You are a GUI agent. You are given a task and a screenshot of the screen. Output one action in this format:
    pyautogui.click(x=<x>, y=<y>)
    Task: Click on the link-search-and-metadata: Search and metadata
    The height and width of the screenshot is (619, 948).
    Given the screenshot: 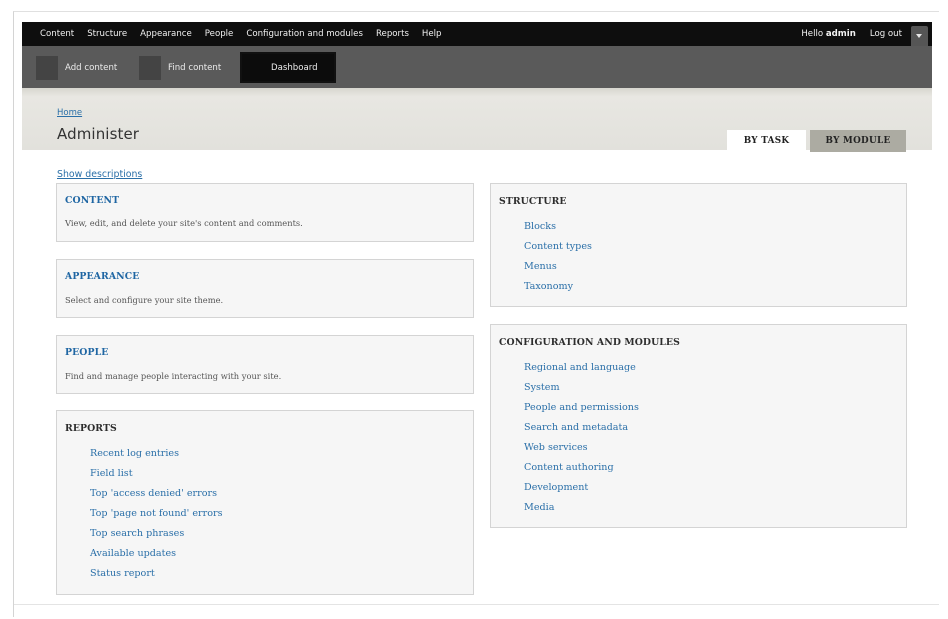 What is the action you would take?
    pyautogui.click(x=581, y=428)
    